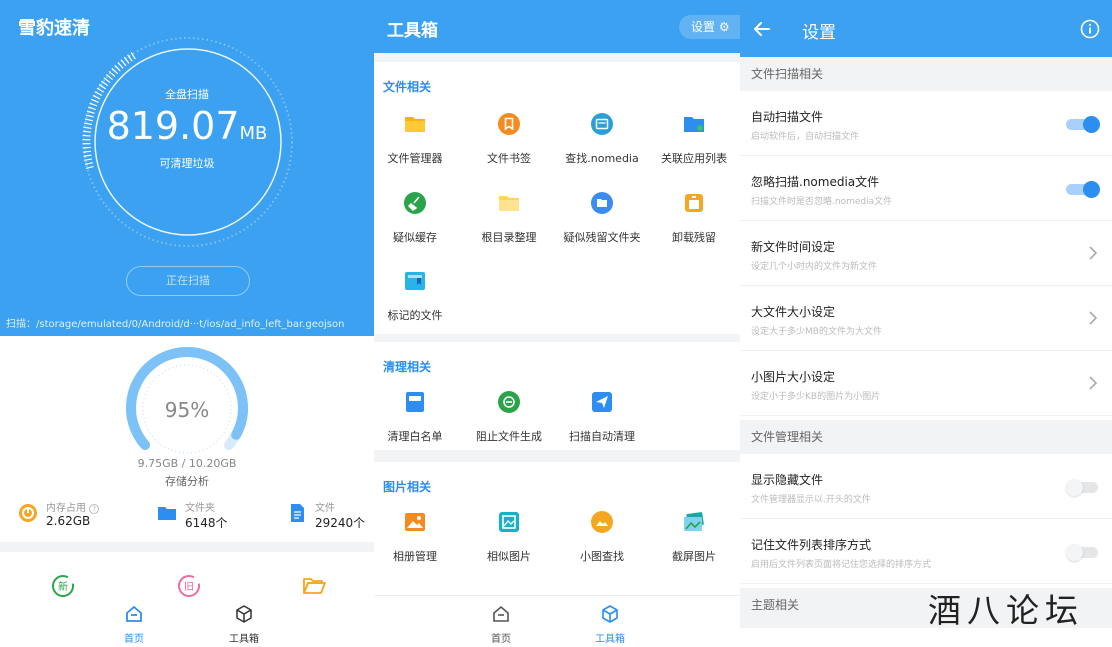 Image resolution: width=1112 pixels, height=647 pixels. What do you see at coordinates (1090, 29) in the screenshot?
I see `info-icon` at bounding box center [1090, 29].